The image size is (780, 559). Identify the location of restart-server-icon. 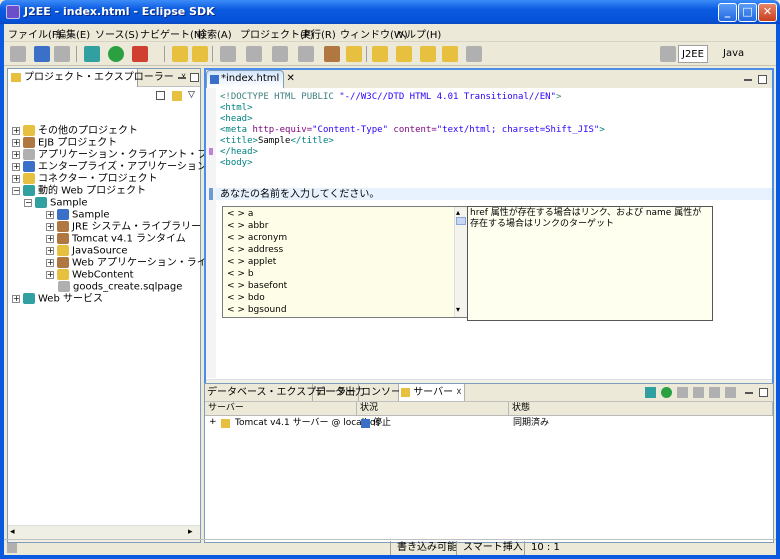
(698, 392).